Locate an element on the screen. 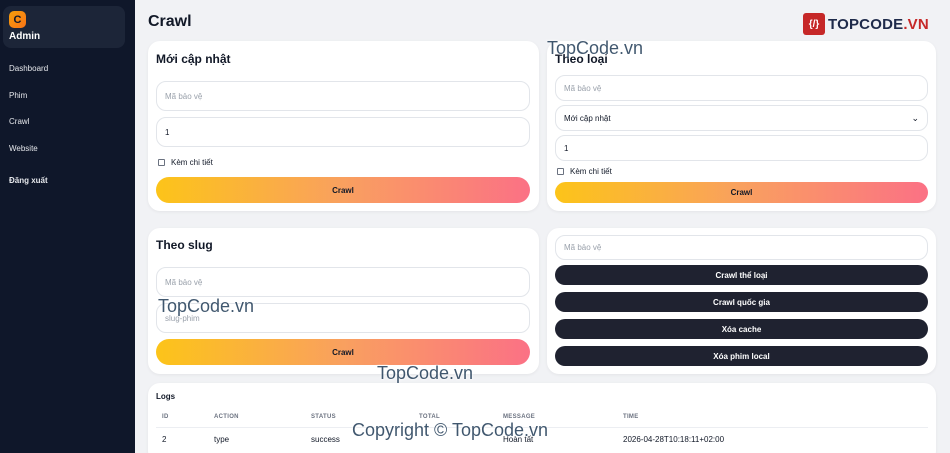 This screenshot has height=453, width=950. log-message: Hoàn tất is located at coordinates (518, 439).